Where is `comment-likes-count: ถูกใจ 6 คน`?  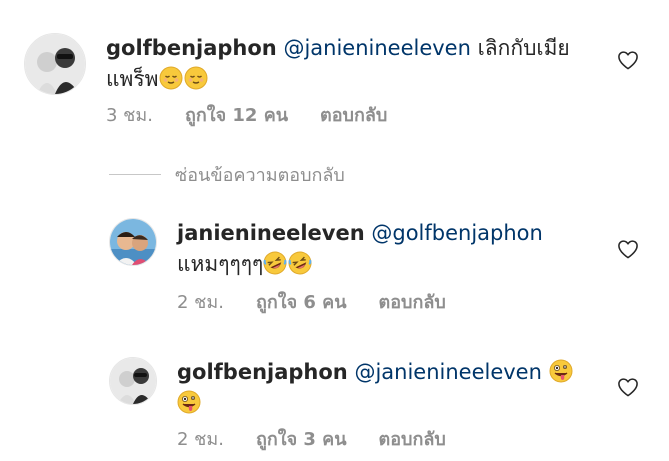
comment-likes-count: ถูกใจ 6 คน is located at coordinates (301, 303).